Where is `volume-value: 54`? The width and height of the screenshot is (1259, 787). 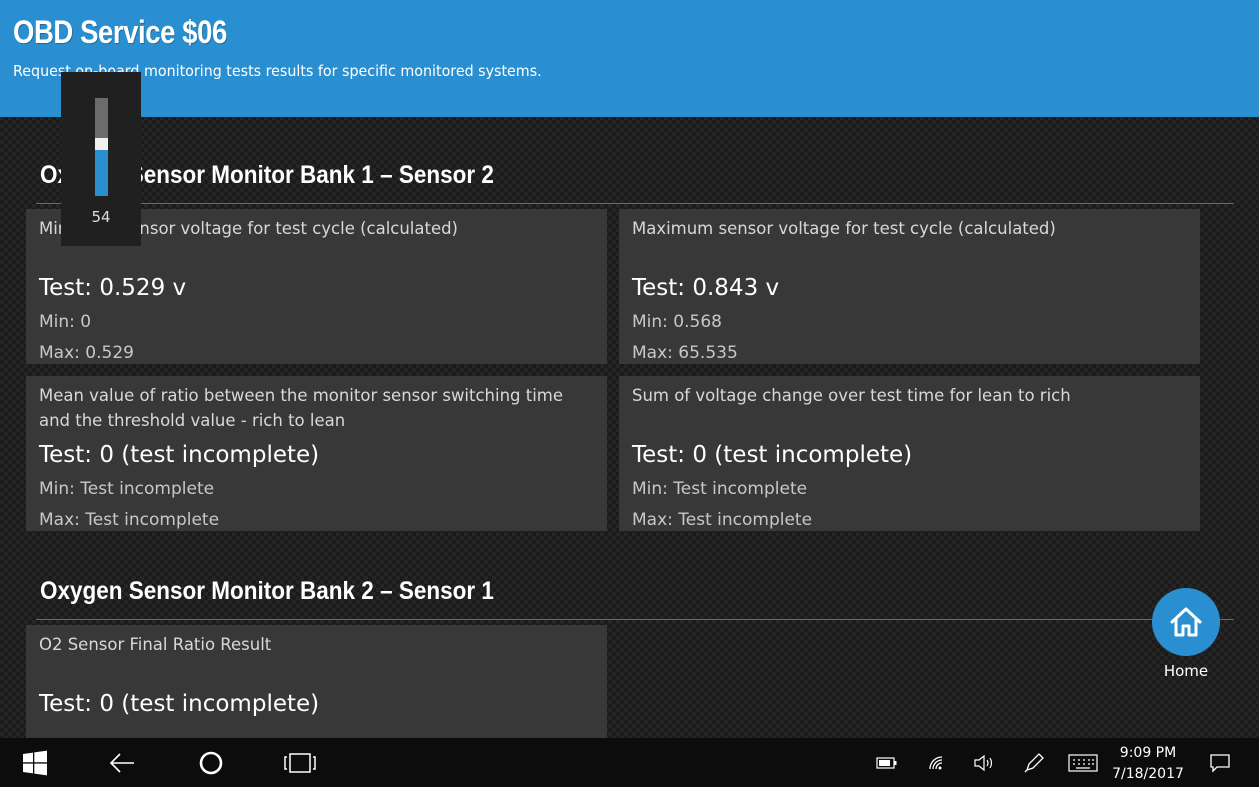 volume-value: 54 is located at coordinates (101, 217).